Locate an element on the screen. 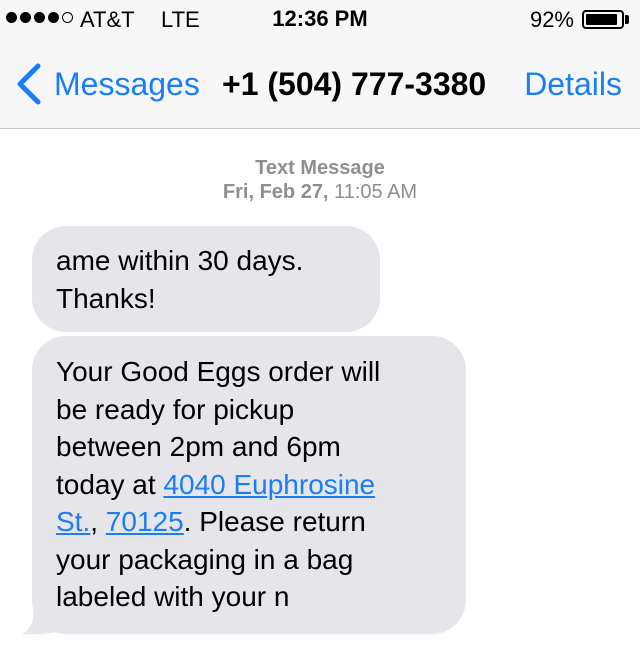 This screenshot has height=654, width=640. battery-level-fill is located at coordinates (602, 19).